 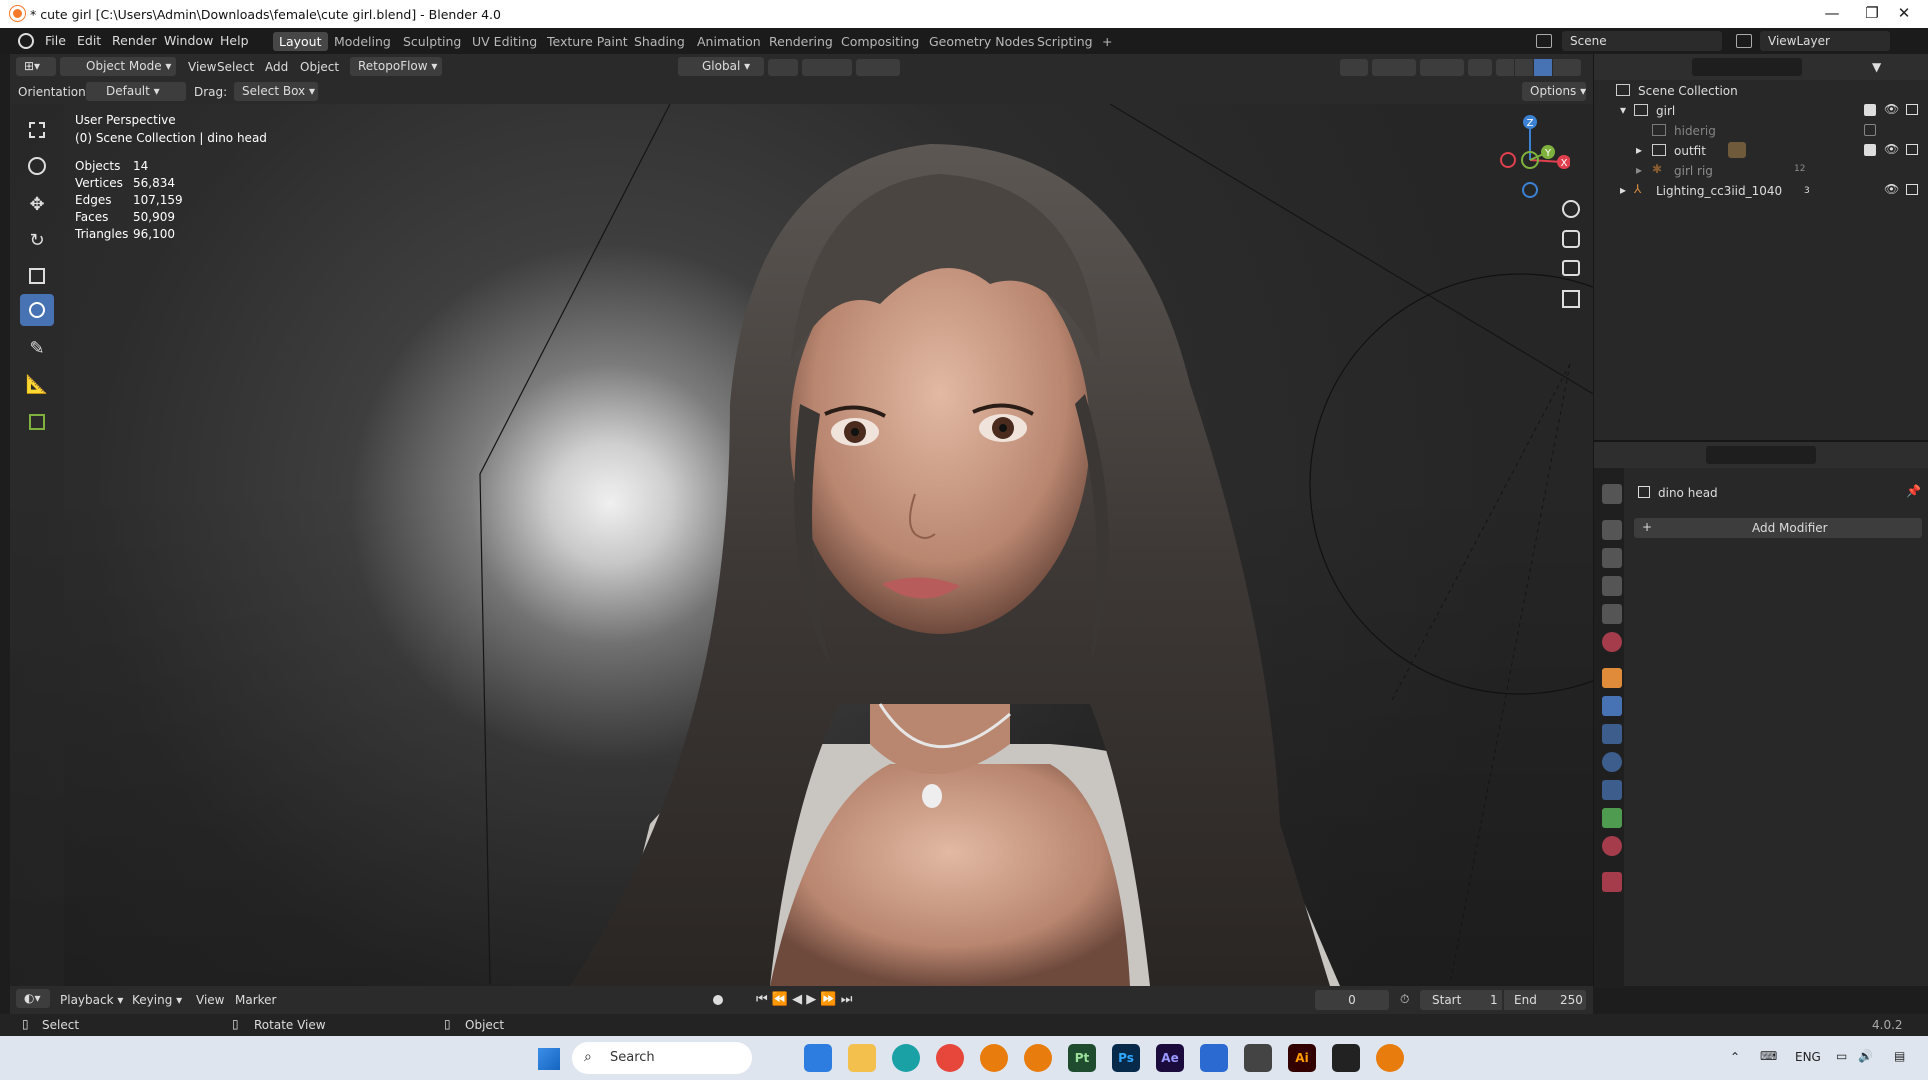 What do you see at coordinates (1832, 13) in the screenshot?
I see `minimize-button: —` at bounding box center [1832, 13].